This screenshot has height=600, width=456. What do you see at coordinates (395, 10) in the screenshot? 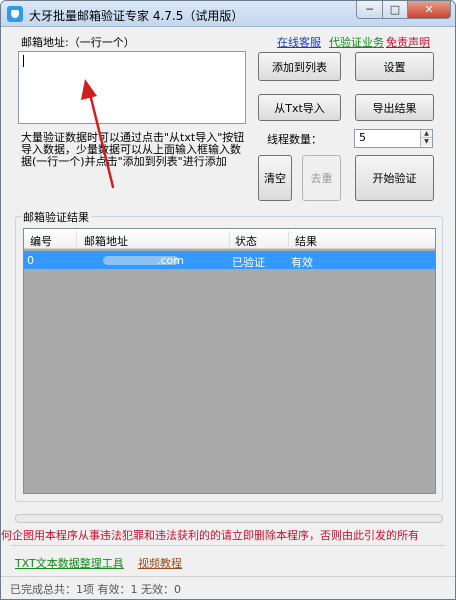
I see `maximize-button: □` at bounding box center [395, 10].